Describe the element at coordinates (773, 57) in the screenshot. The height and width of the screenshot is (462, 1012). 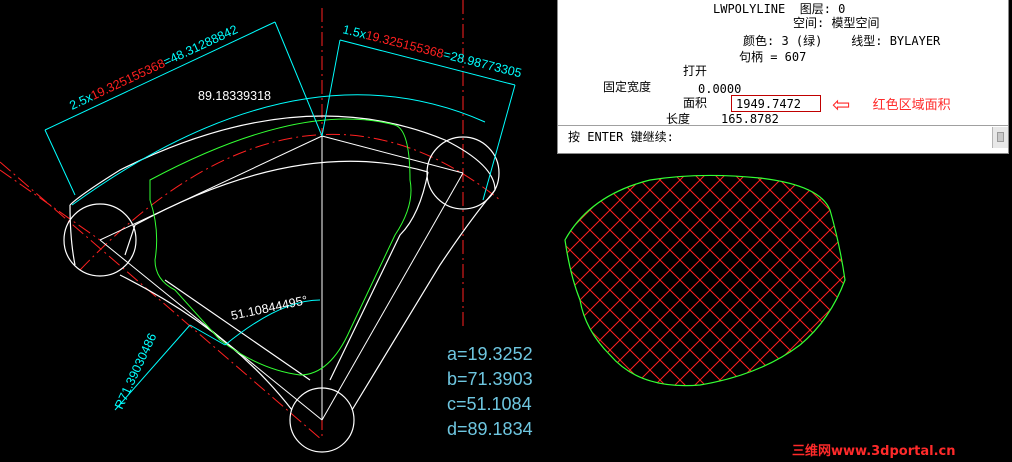
I see `list-line-handle: 句柄 = 607` at that location.